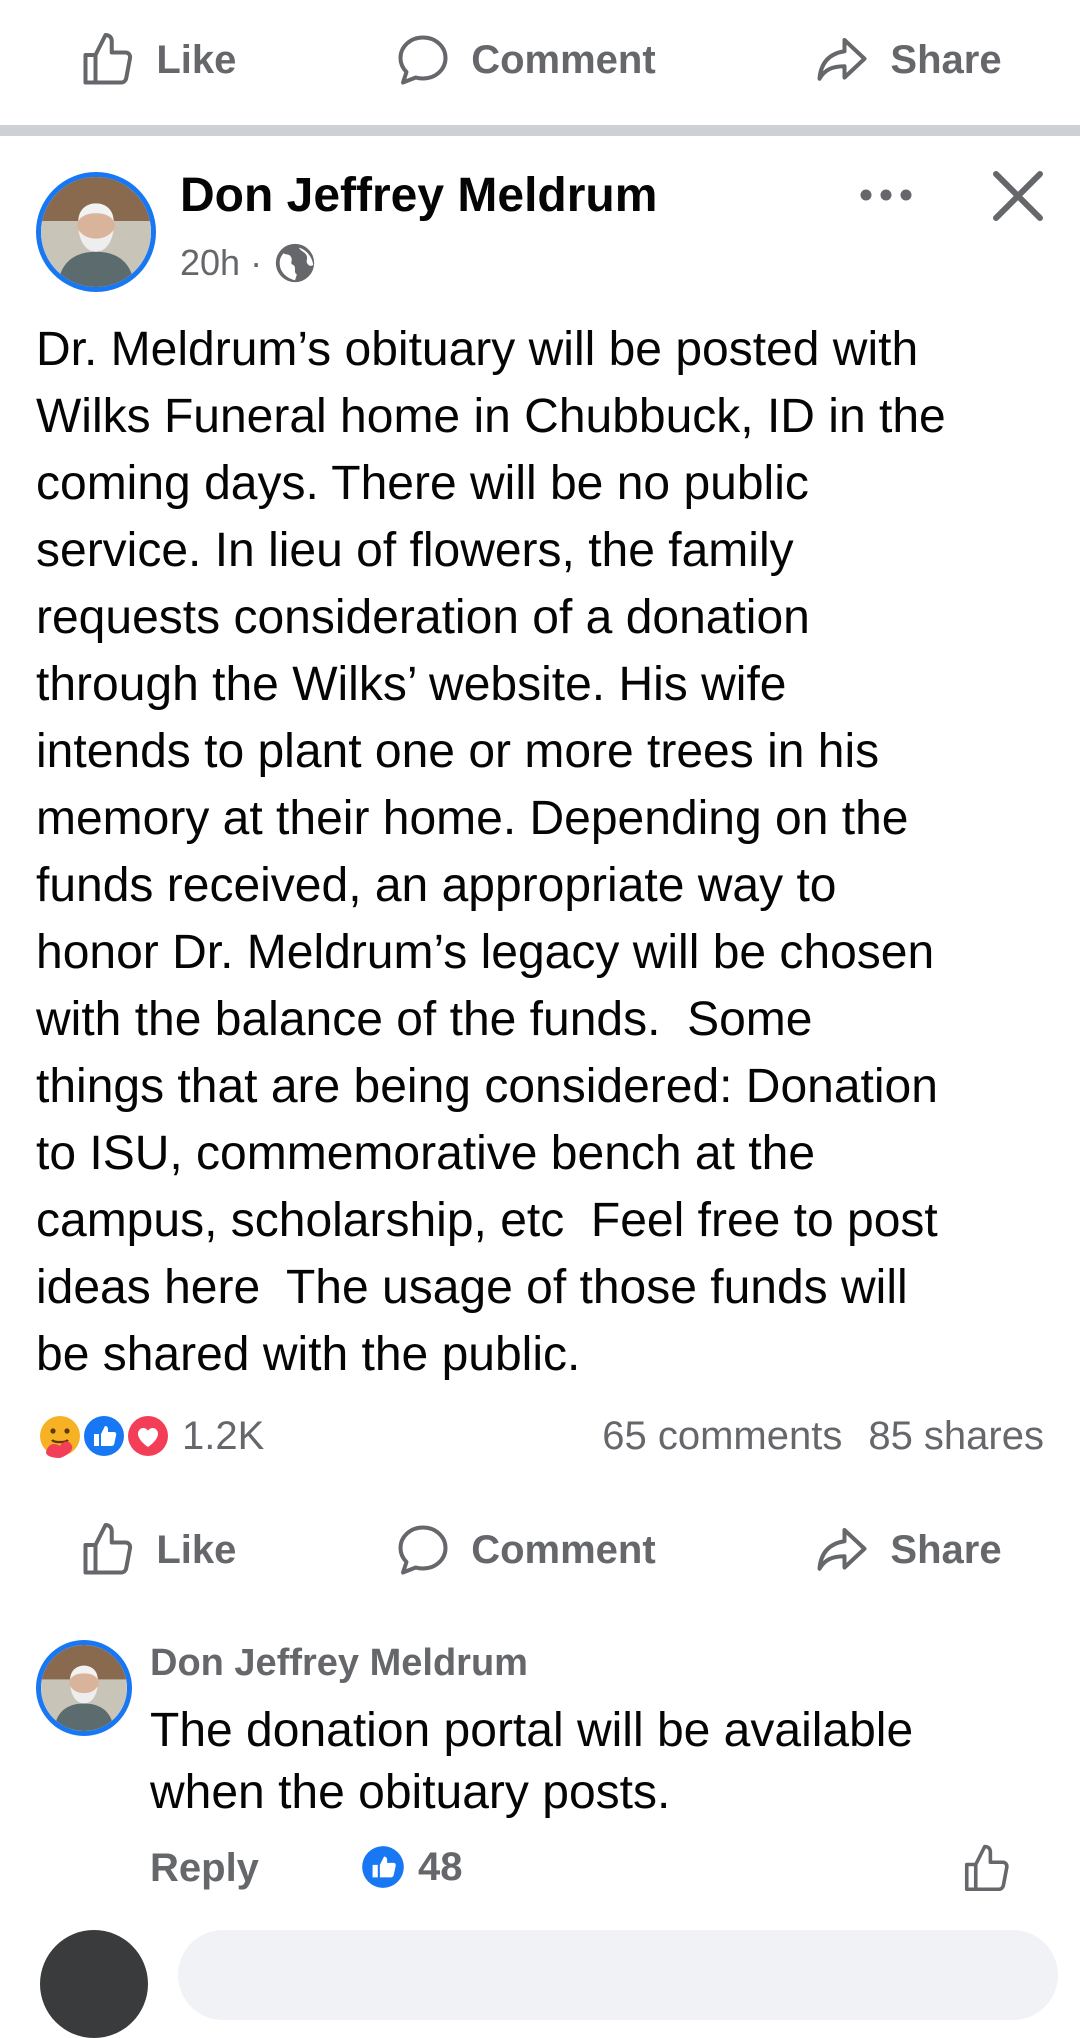 This screenshot has width=1080, height=2038. I want to click on reaction-icons, so click(103, 1436).